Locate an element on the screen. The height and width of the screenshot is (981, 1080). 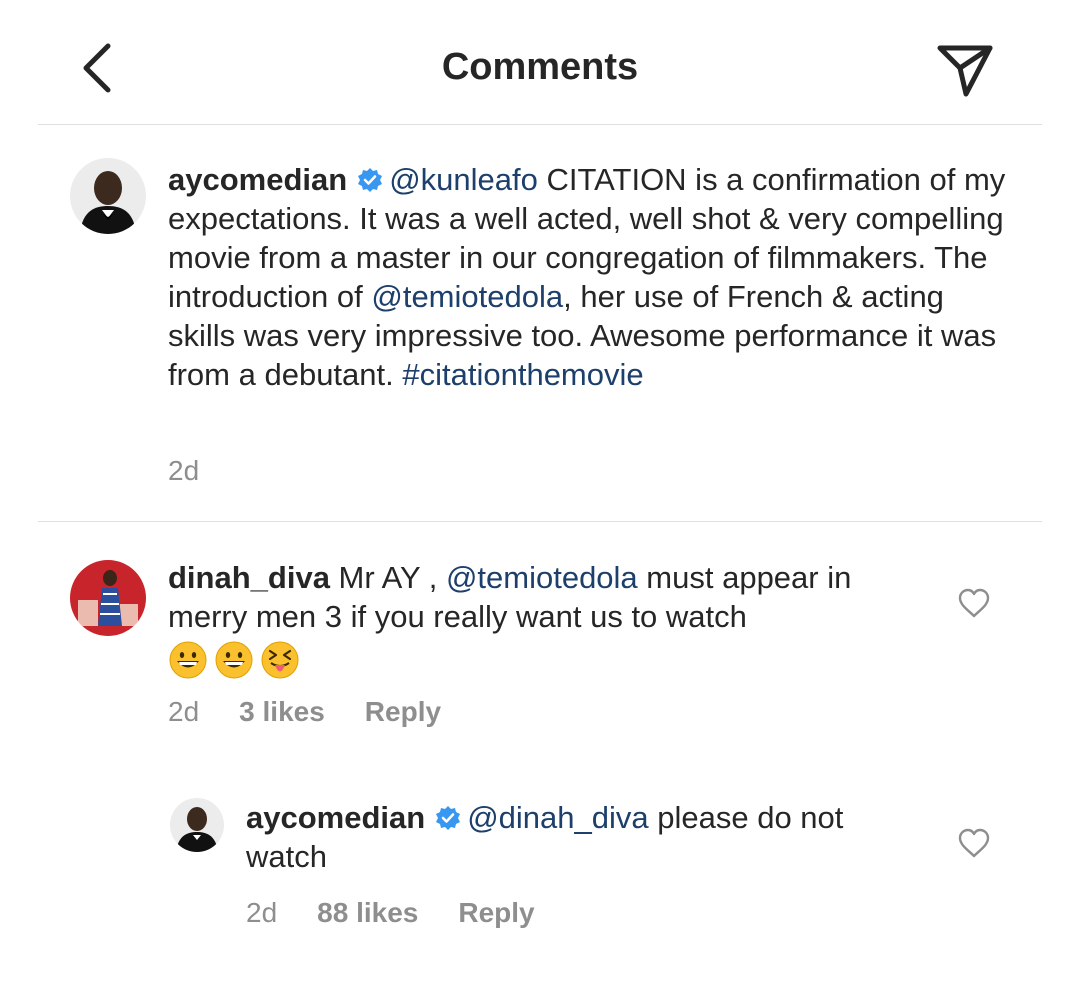
comments-header: Comments is located at coordinates (540, 62).